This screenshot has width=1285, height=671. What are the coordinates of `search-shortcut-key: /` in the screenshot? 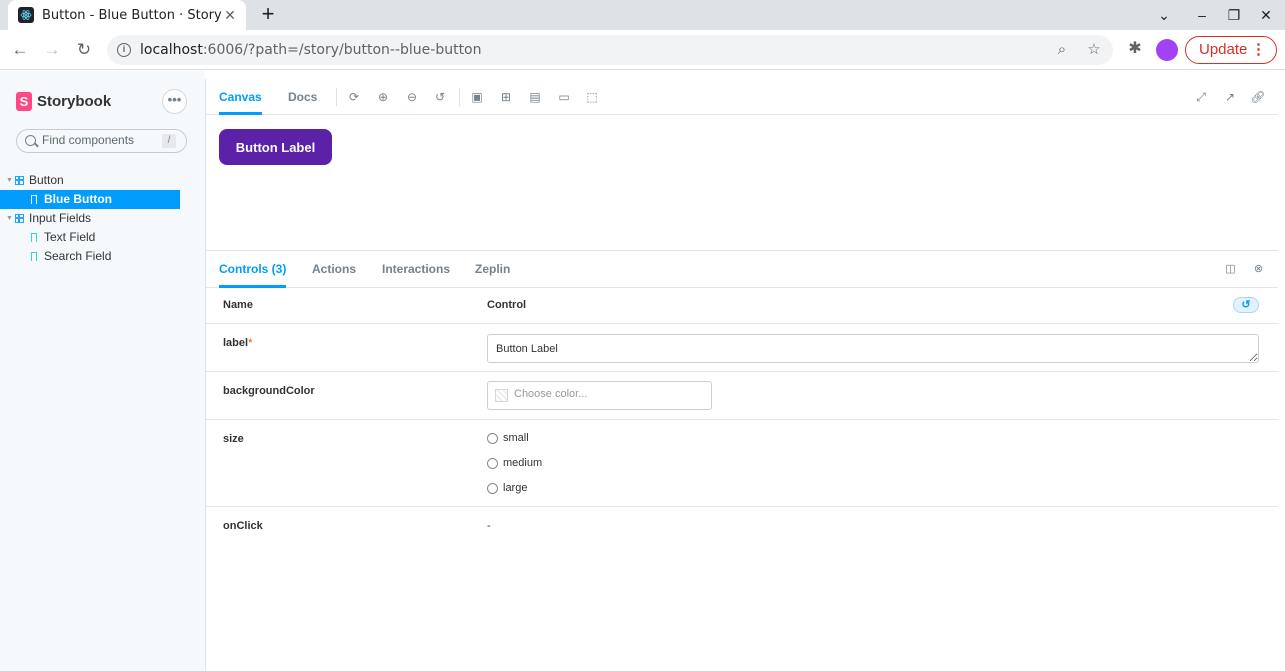 It's located at (169, 141).